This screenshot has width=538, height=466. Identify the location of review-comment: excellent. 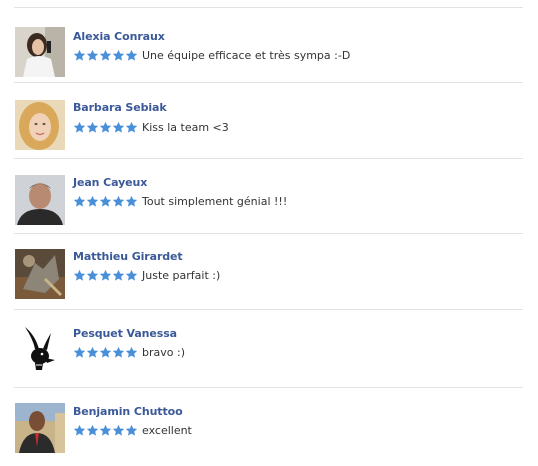
(167, 430).